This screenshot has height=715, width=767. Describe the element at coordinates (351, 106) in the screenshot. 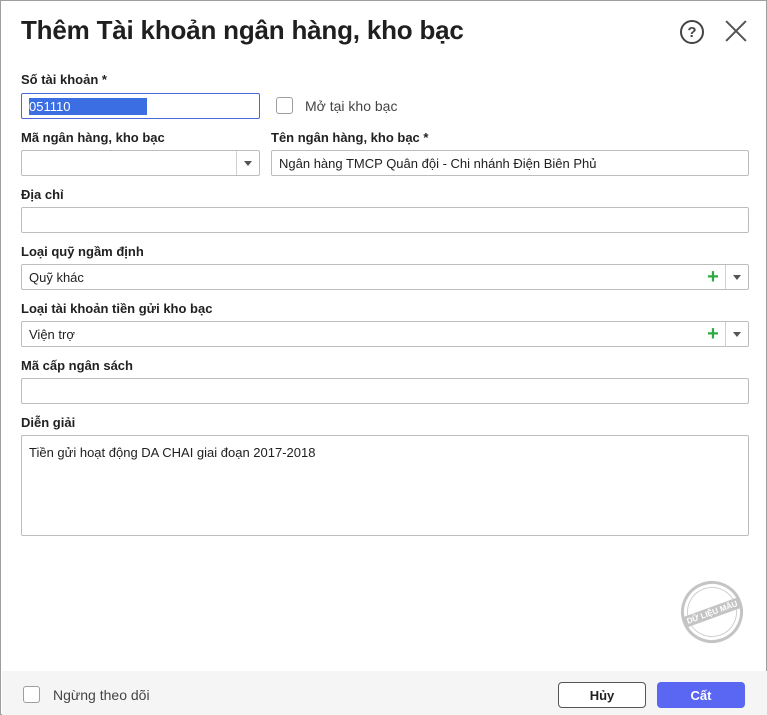

I see `treasury-checkbox-label: Mở tại kho bạc` at that location.